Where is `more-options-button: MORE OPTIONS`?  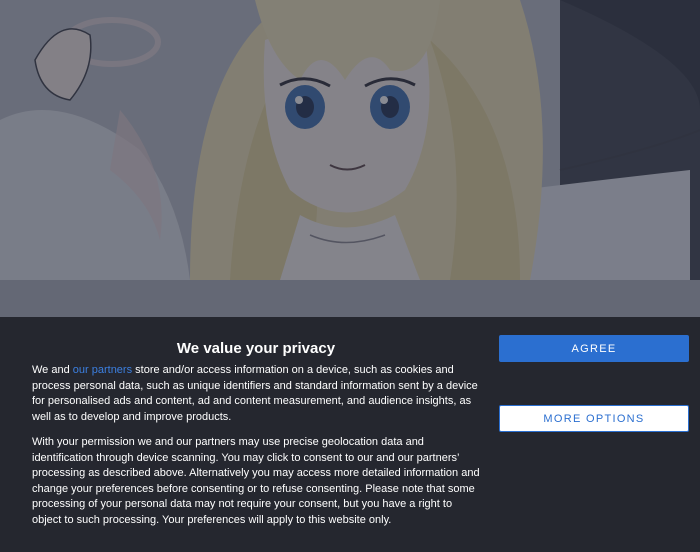 more-options-button: MORE OPTIONS is located at coordinates (594, 418).